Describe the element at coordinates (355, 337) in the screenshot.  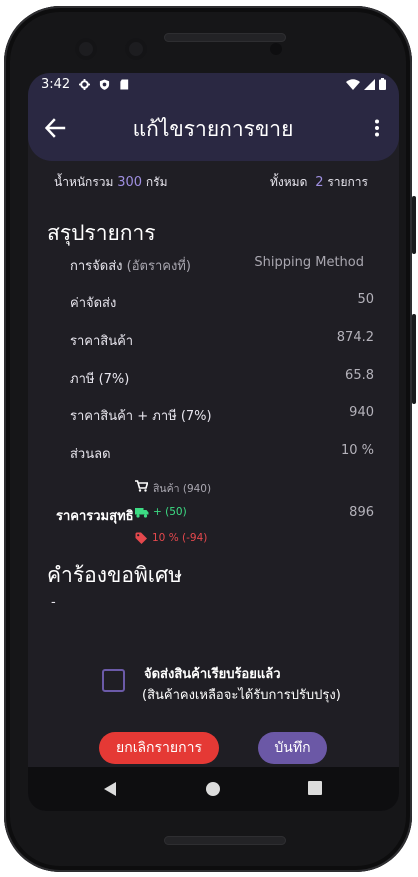
I see `product-price-value: 874.2` at that location.